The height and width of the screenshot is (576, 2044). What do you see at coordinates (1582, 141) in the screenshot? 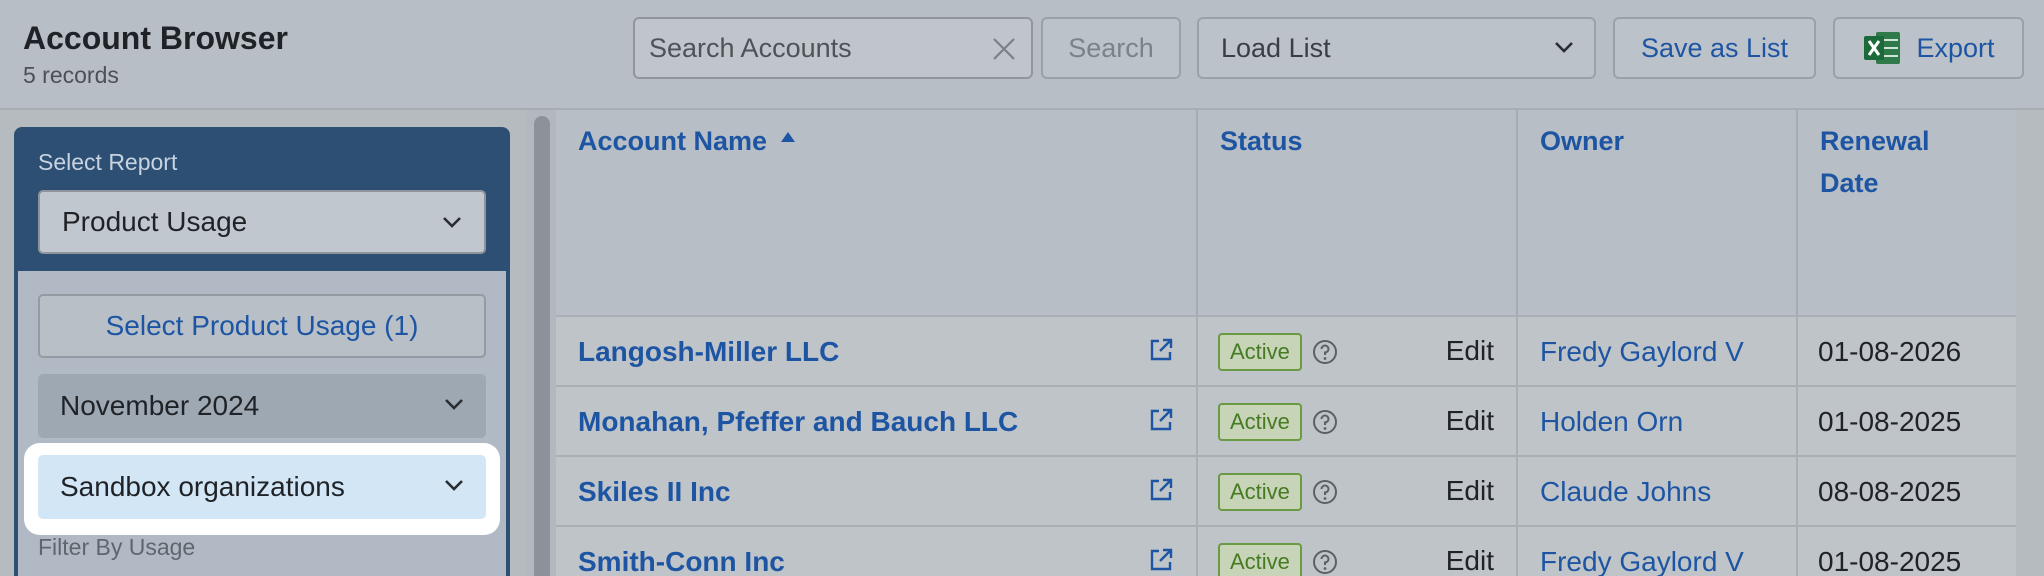
I see `column-header-label: Owner` at bounding box center [1582, 141].